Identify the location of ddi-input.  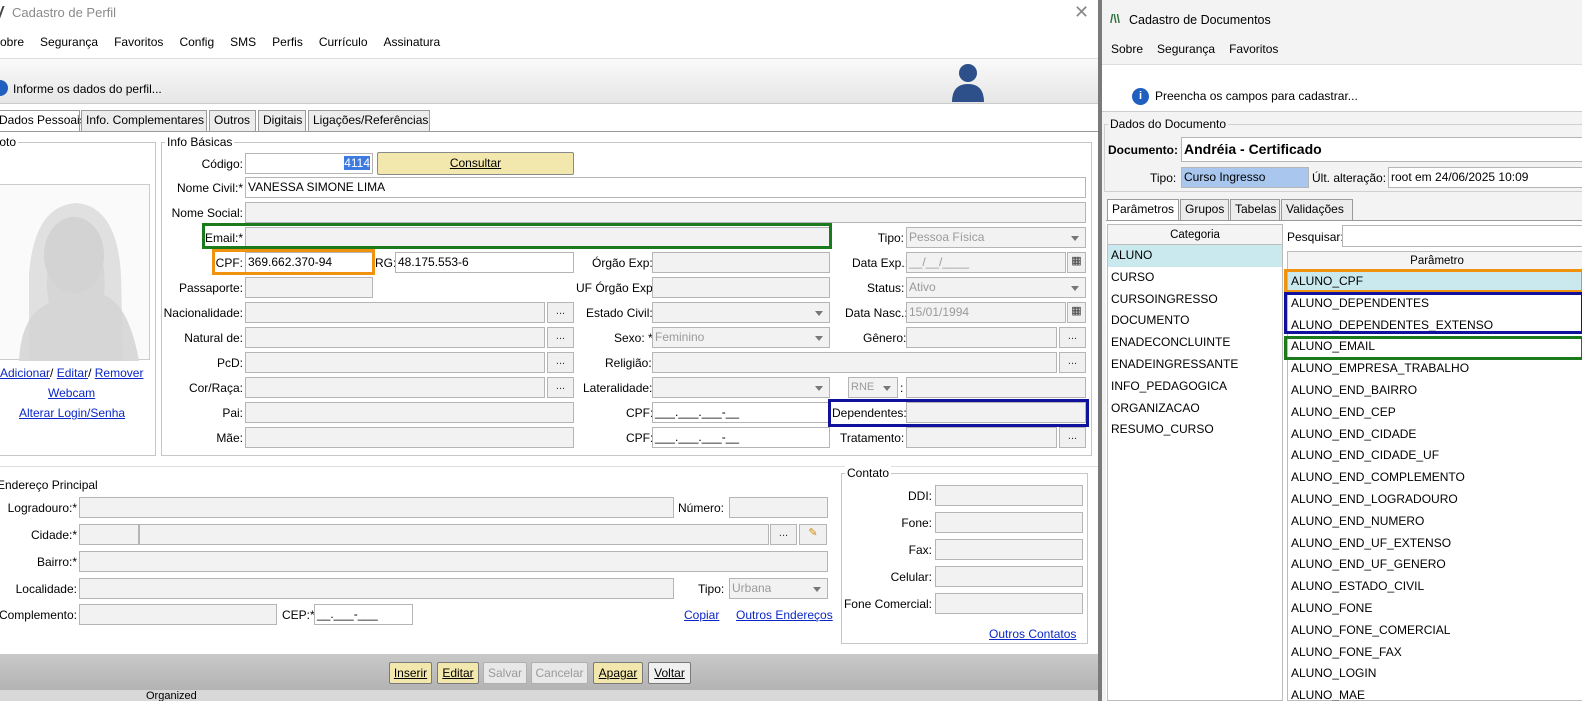
(1009, 495).